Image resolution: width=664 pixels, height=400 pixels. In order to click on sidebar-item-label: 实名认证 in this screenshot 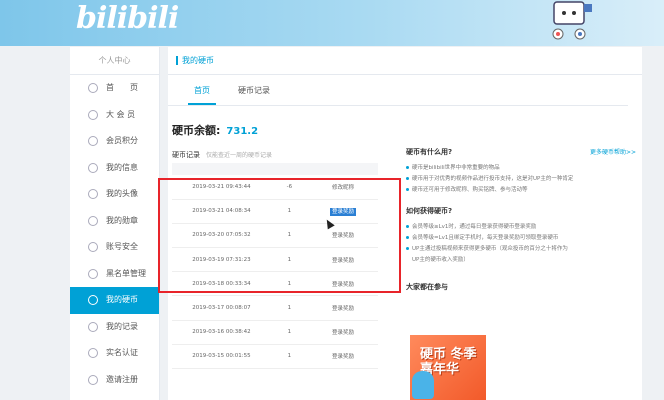, I will do `click(122, 352)`.